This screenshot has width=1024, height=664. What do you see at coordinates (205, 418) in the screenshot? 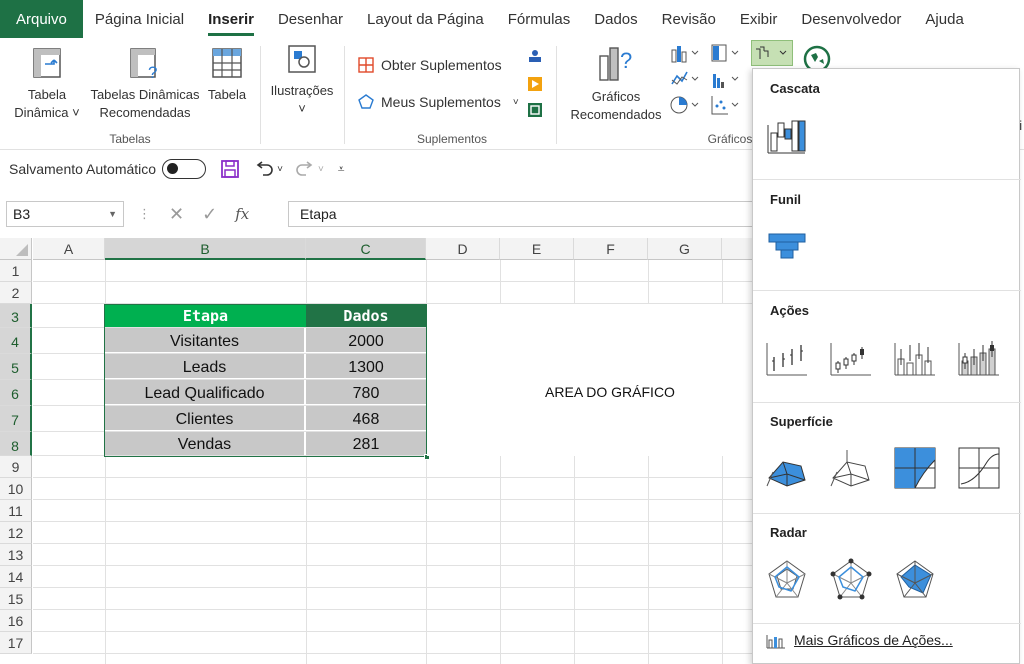
I see `table-cell-etapa: Clientes` at bounding box center [205, 418].